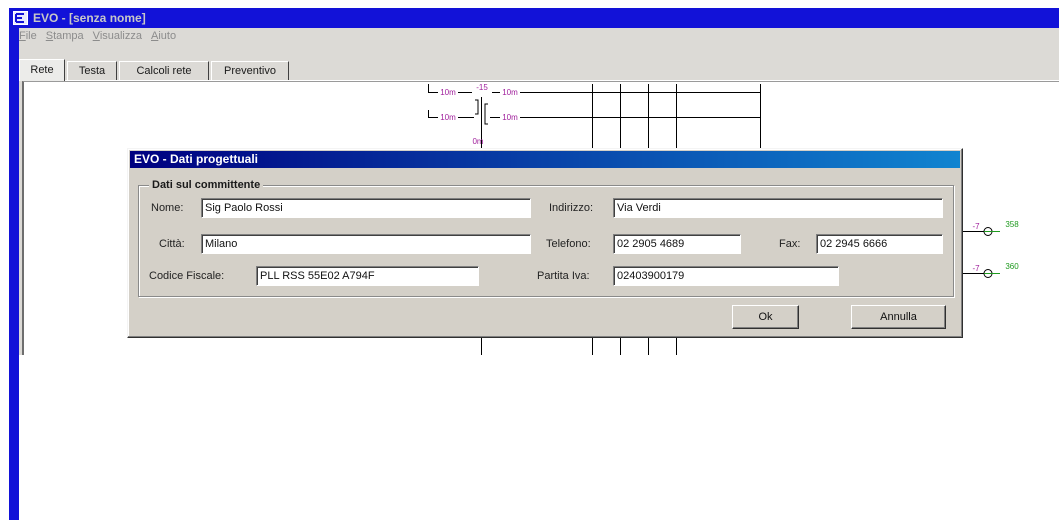 Image resolution: width=1059 pixels, height=520 pixels. What do you see at coordinates (366, 208) in the screenshot?
I see `nome-field` at bounding box center [366, 208].